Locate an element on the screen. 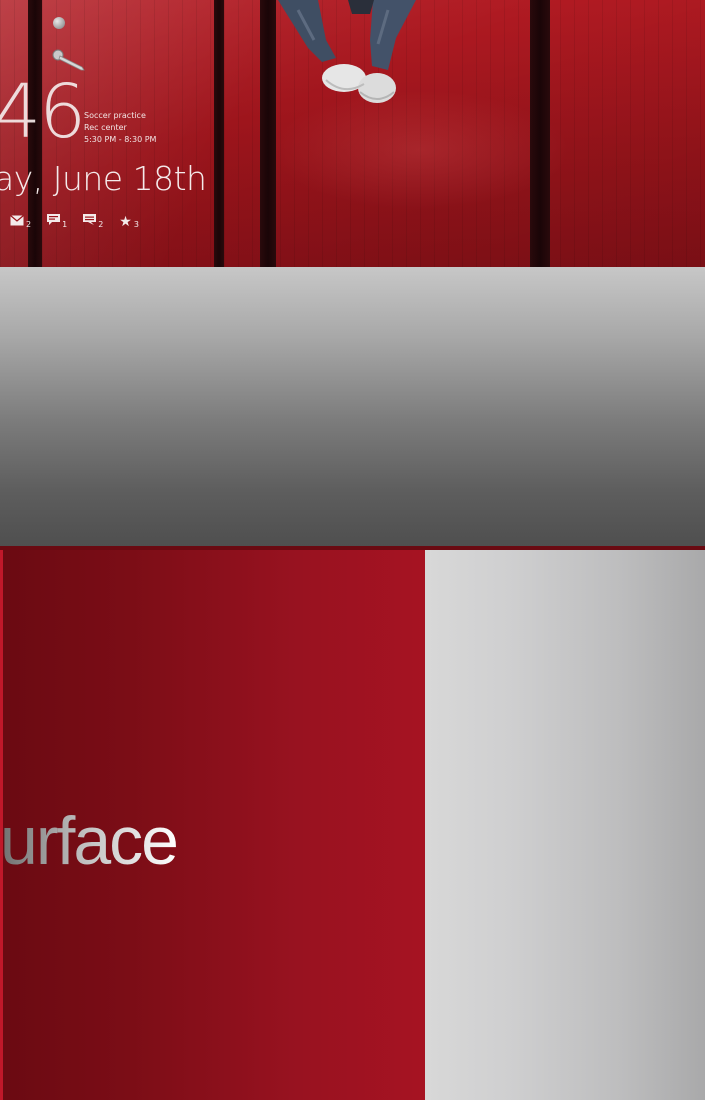 The height and width of the screenshot is (1100, 705). chat-count: 1 is located at coordinates (65, 224).